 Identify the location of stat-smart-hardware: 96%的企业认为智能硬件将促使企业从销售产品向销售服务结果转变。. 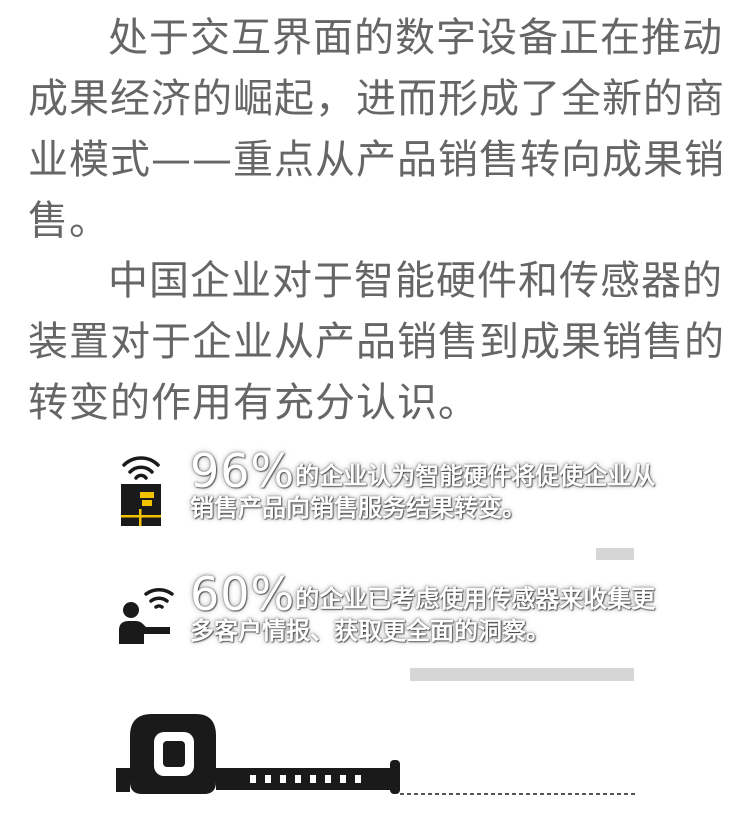
(425, 486).